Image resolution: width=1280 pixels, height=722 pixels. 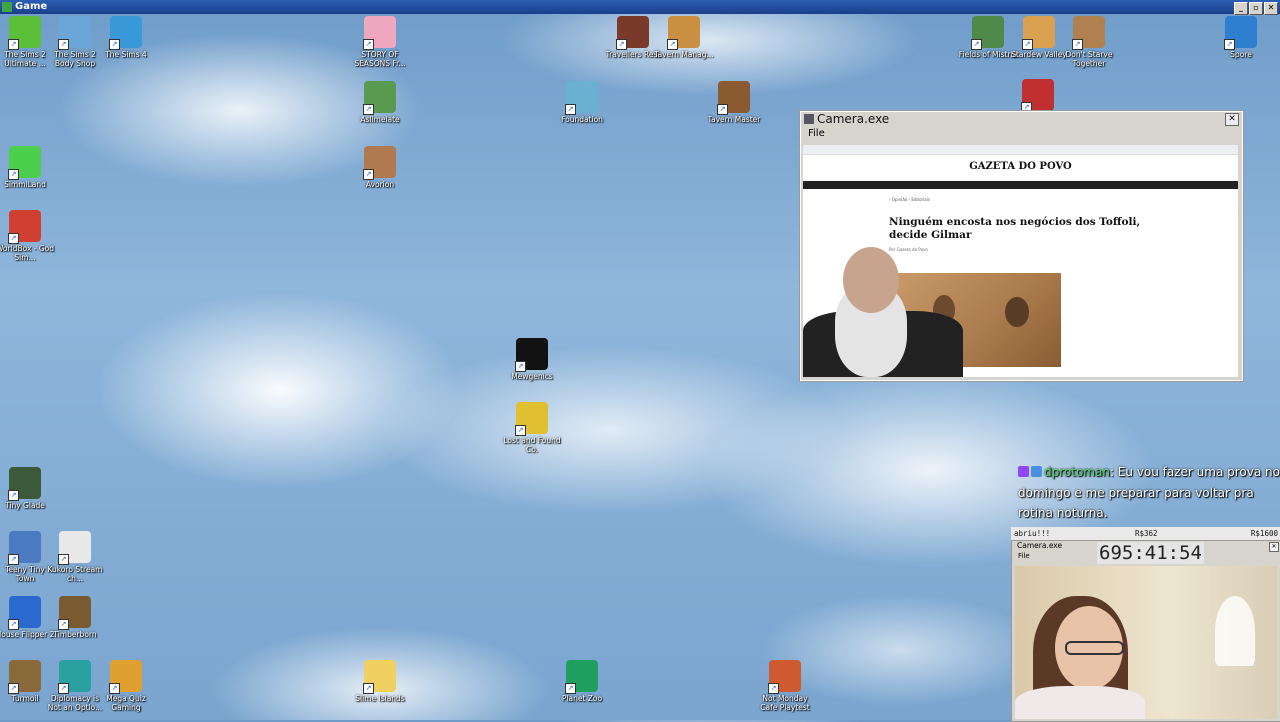 What do you see at coordinates (1040, 545) in the screenshot?
I see `camera-small-title: Camera.exe` at bounding box center [1040, 545].